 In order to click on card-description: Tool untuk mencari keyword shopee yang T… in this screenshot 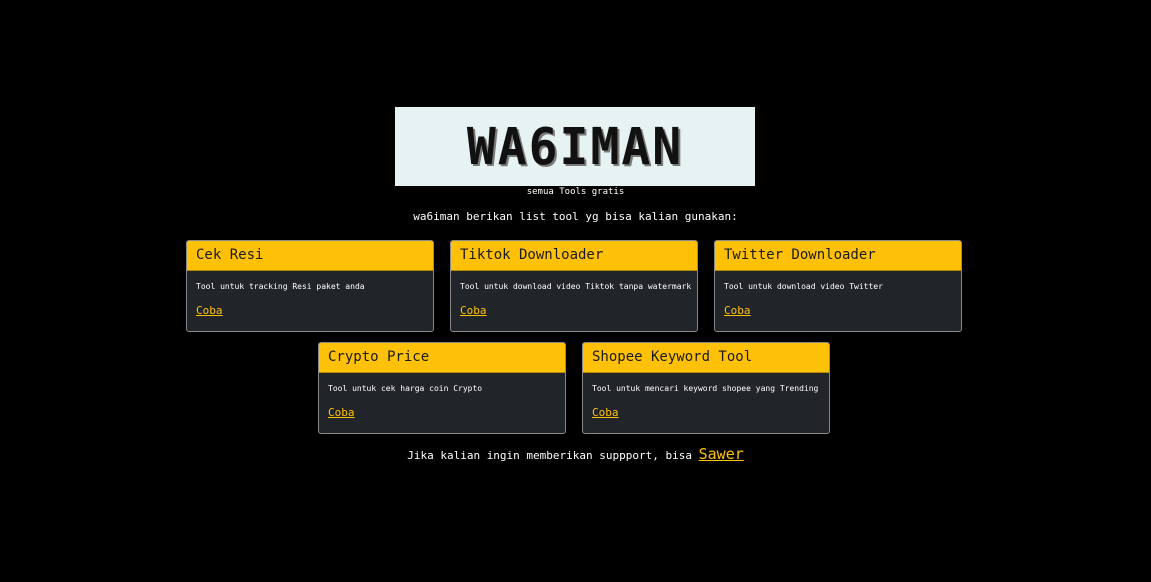, I will do `click(705, 388)`.